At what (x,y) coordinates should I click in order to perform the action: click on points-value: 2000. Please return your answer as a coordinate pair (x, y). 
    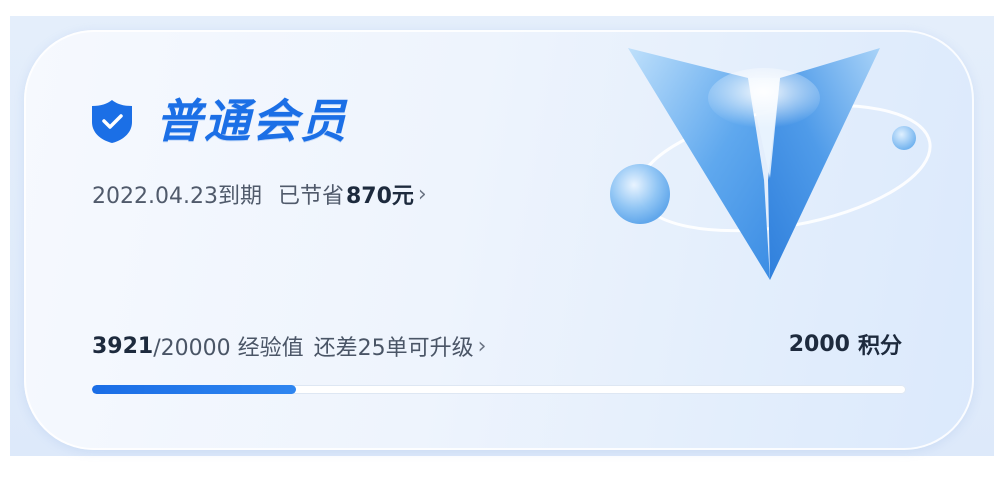
    Looking at the image, I should click on (819, 344).